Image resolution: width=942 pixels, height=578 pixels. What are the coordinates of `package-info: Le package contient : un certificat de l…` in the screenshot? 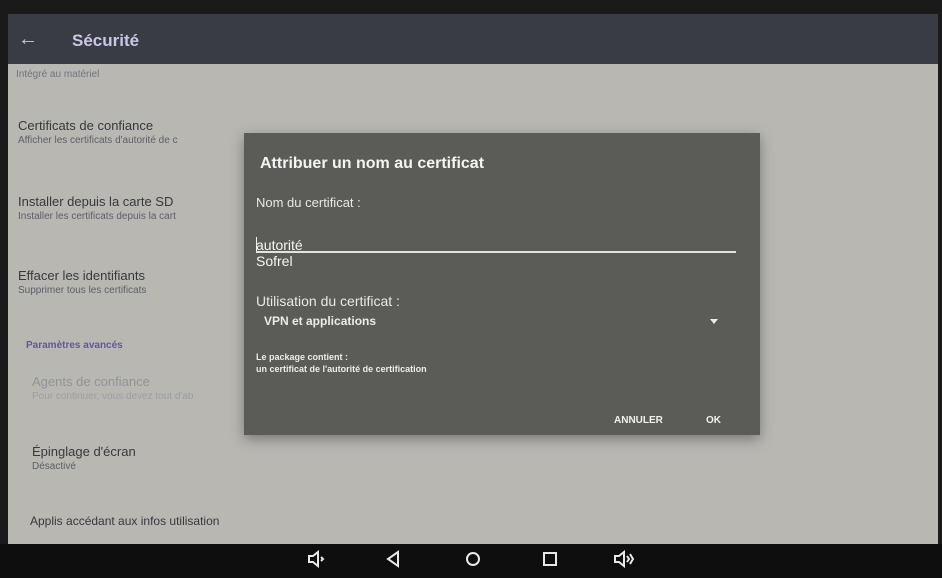 It's located at (341, 363).